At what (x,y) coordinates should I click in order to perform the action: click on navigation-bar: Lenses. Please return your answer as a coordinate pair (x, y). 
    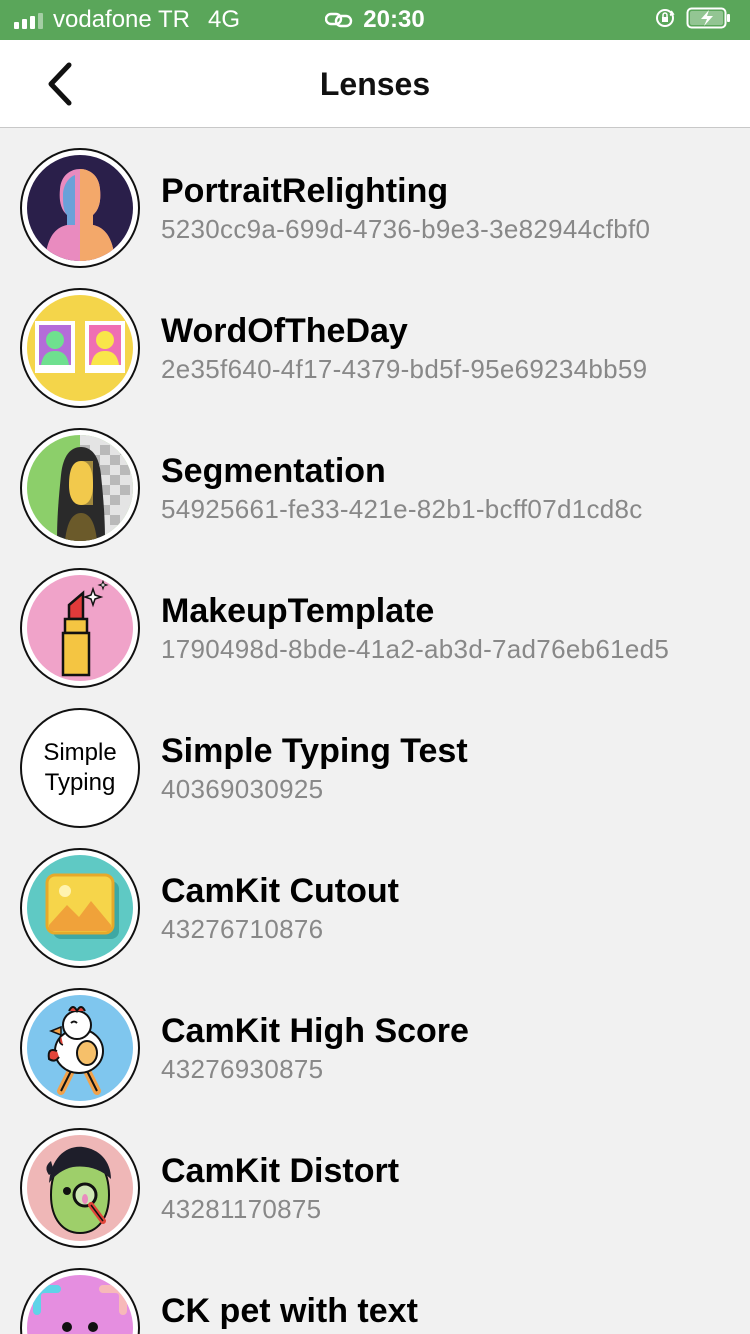
    Looking at the image, I should click on (375, 84).